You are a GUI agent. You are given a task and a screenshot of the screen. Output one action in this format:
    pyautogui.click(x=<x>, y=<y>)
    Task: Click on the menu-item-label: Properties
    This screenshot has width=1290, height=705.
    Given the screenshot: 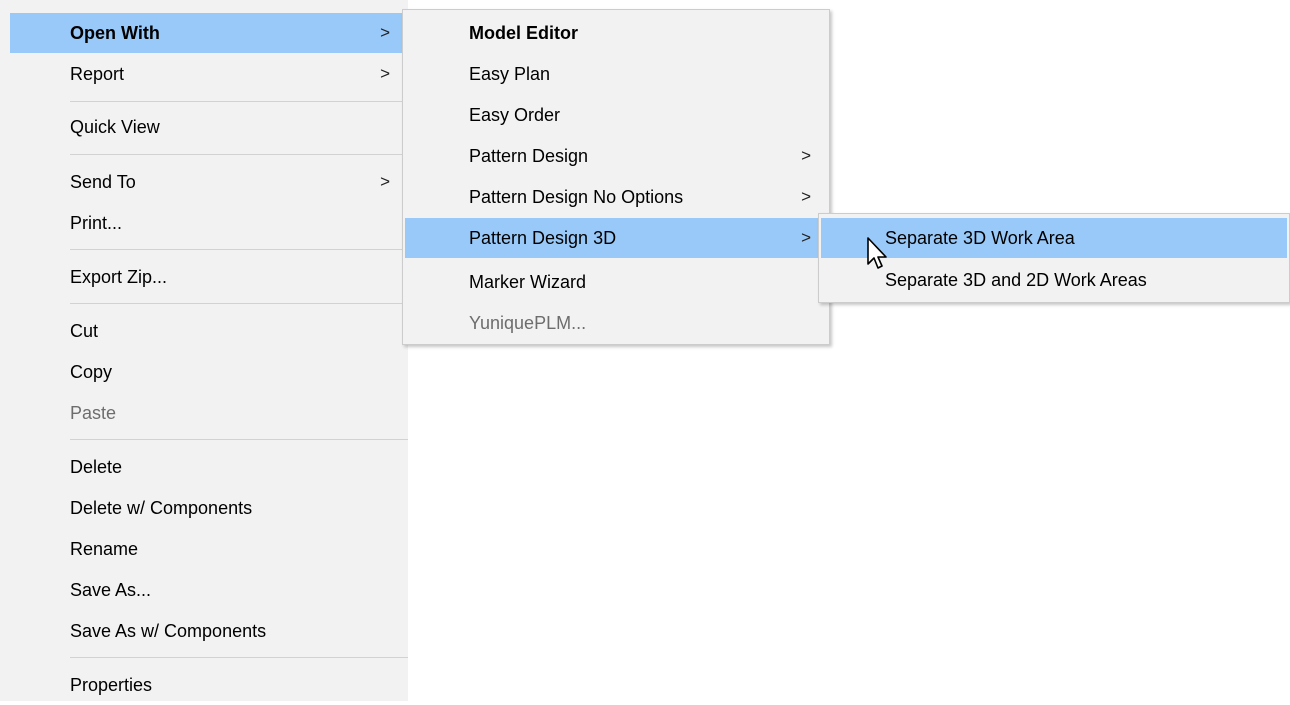 What is the action you would take?
    pyautogui.click(x=111, y=685)
    